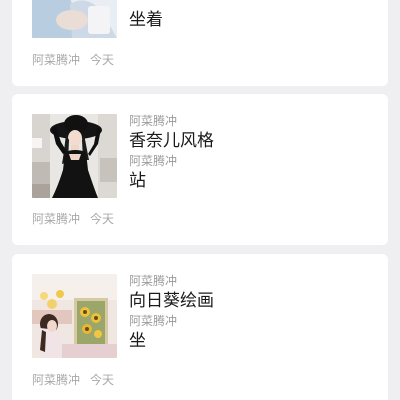 The image size is (400, 400). I want to click on article-title-secondary: 站, so click(137, 181).